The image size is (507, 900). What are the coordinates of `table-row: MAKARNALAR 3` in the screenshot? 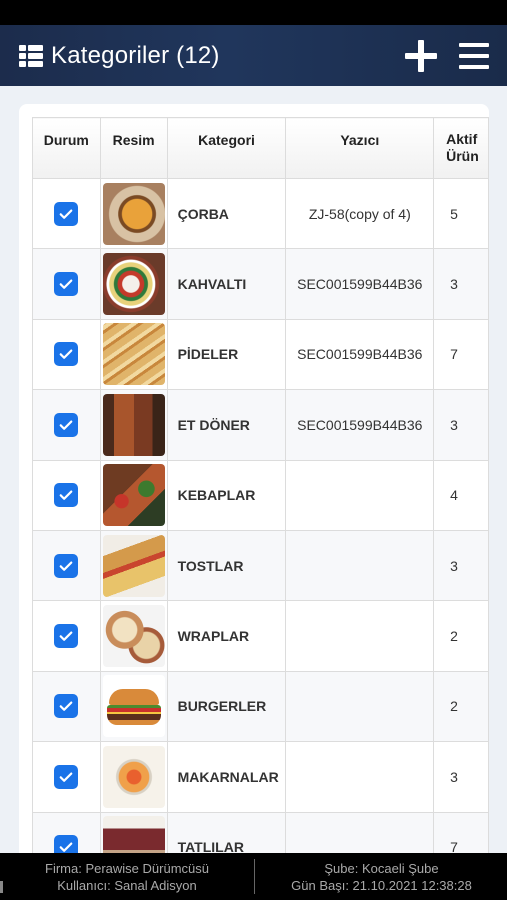 It's located at (260, 777).